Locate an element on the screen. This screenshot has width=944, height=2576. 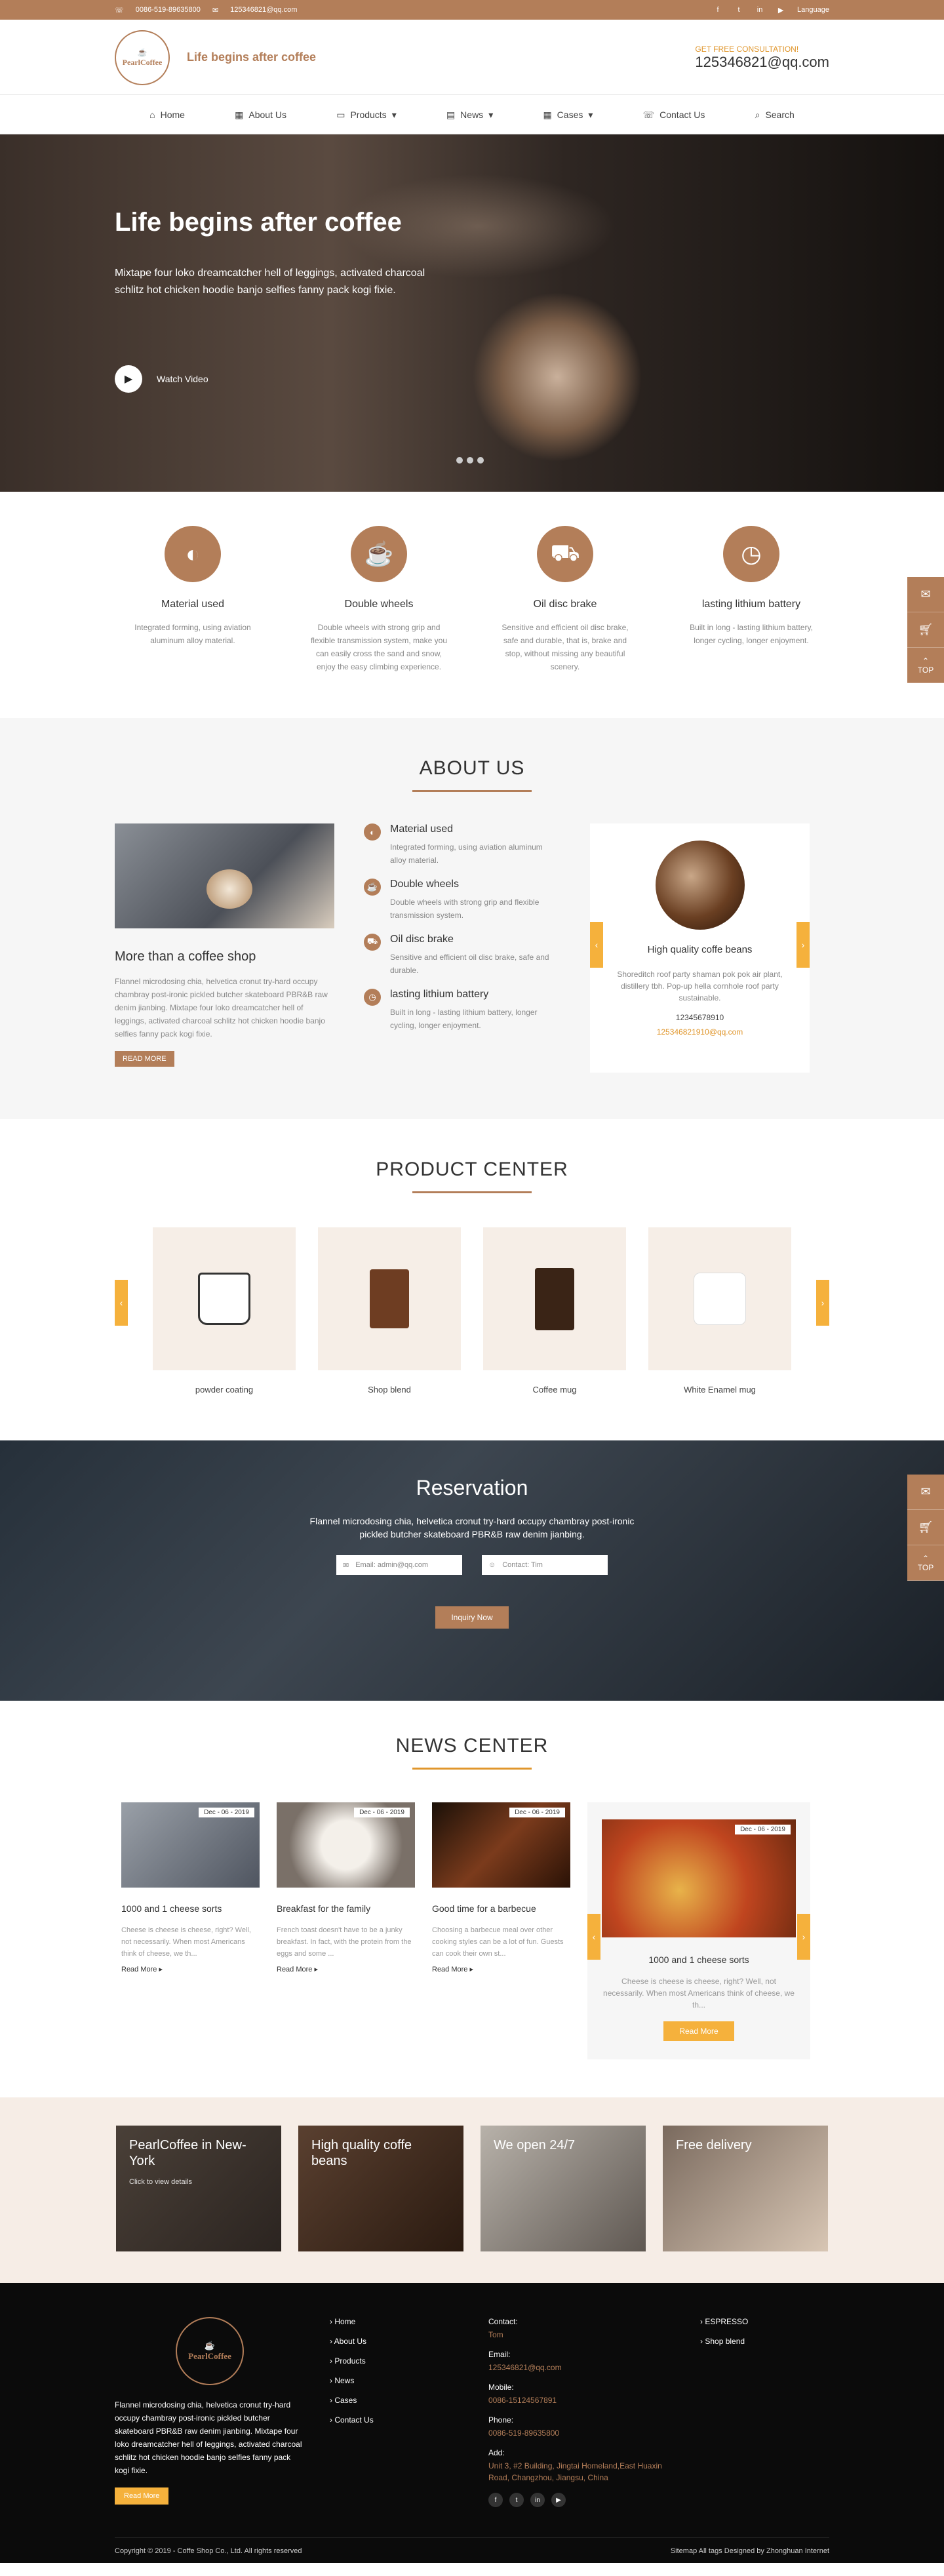
consult-label: GET FREE CONSULTATION! is located at coordinates (747, 49).